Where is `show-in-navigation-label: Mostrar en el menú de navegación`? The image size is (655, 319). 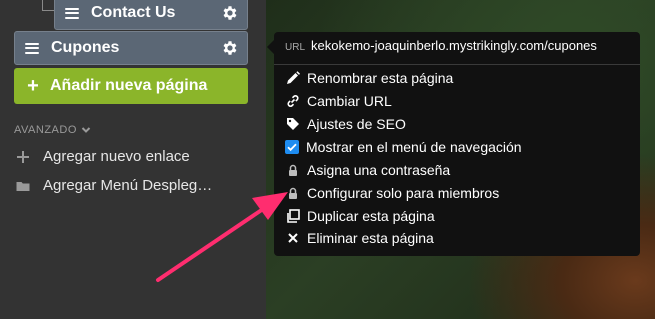
show-in-navigation-label: Mostrar en el menú de navegación is located at coordinates (414, 147).